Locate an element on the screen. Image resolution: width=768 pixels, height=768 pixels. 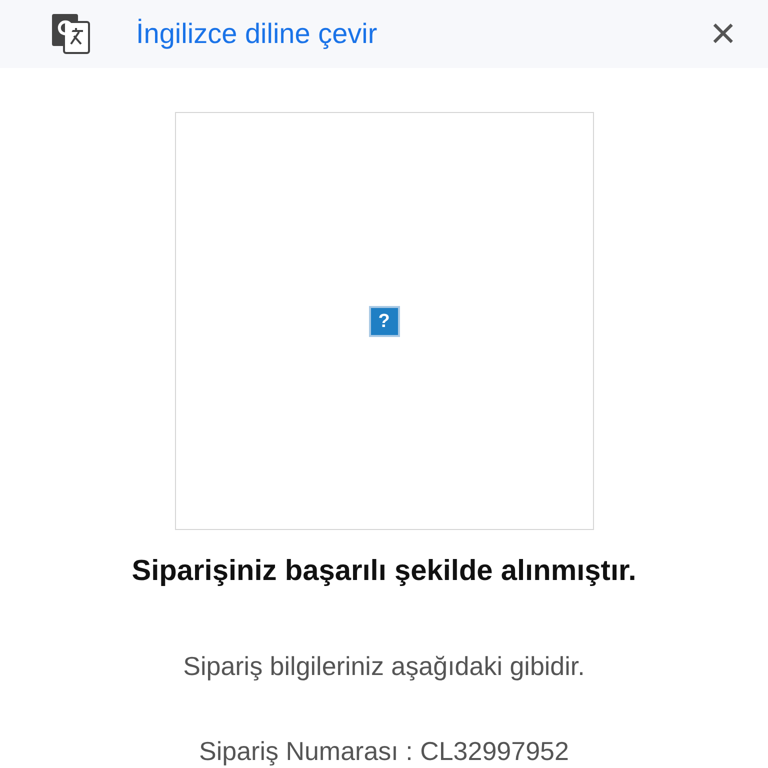
order-number: Sipariş Numarası : CL32997952 is located at coordinates (384, 751).